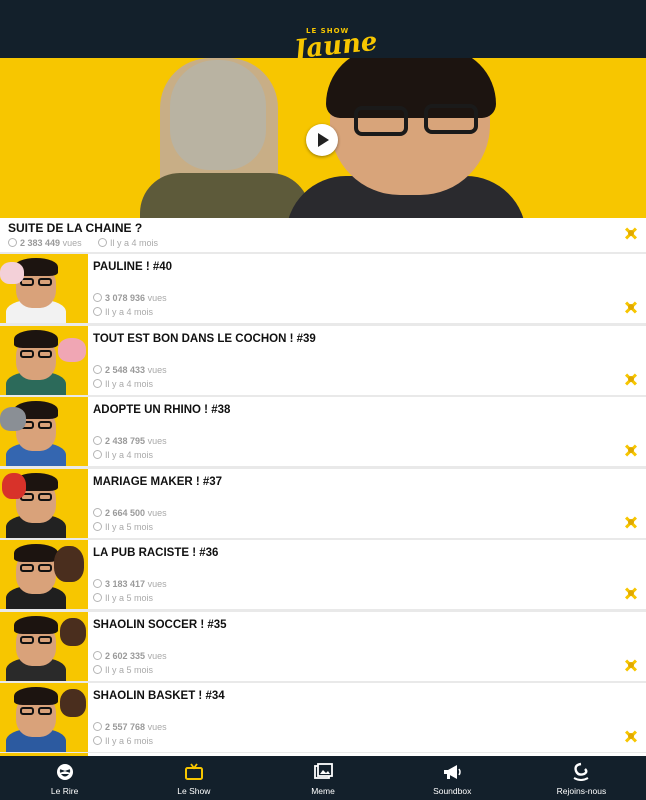 This screenshot has width=646, height=800. What do you see at coordinates (40, 243) in the screenshot?
I see `views-count: 2 383 449` at bounding box center [40, 243].